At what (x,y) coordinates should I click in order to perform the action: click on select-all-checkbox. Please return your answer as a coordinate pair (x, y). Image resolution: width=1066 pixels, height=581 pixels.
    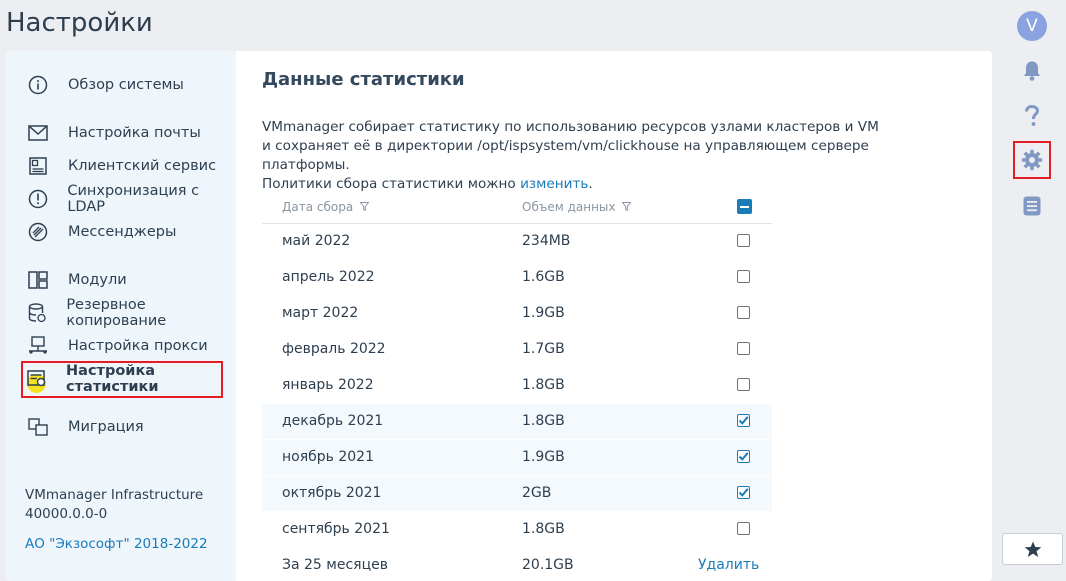
    Looking at the image, I should click on (744, 206).